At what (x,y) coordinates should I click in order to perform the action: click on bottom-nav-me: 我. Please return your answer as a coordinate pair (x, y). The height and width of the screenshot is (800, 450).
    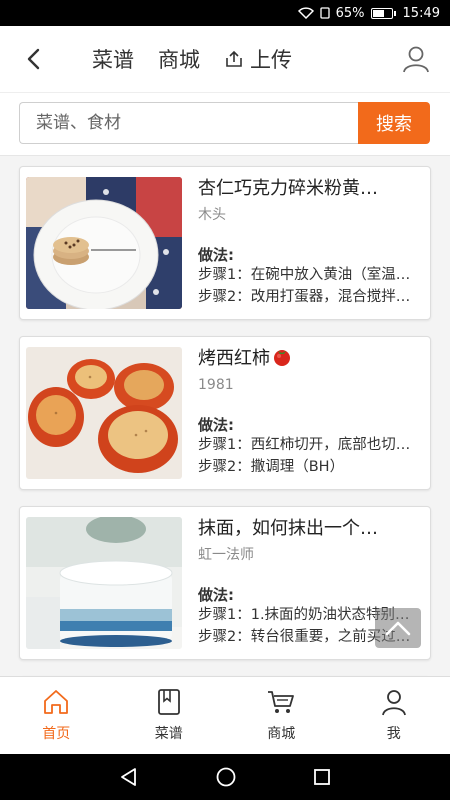
    Looking at the image, I should click on (394, 715).